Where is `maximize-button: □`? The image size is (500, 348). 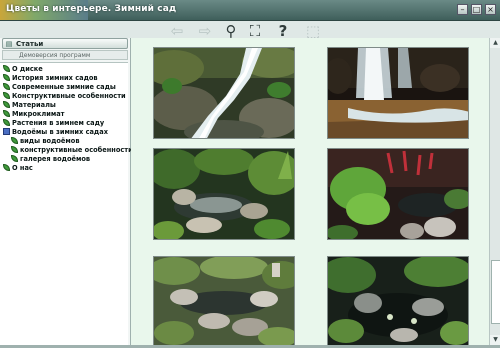 maximize-button: □ is located at coordinates (476, 9).